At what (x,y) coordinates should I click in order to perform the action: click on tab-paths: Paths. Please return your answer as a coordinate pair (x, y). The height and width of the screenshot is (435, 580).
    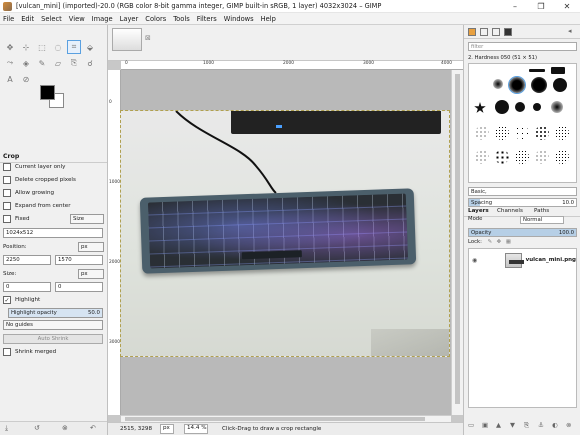
    Looking at the image, I should click on (541, 211).